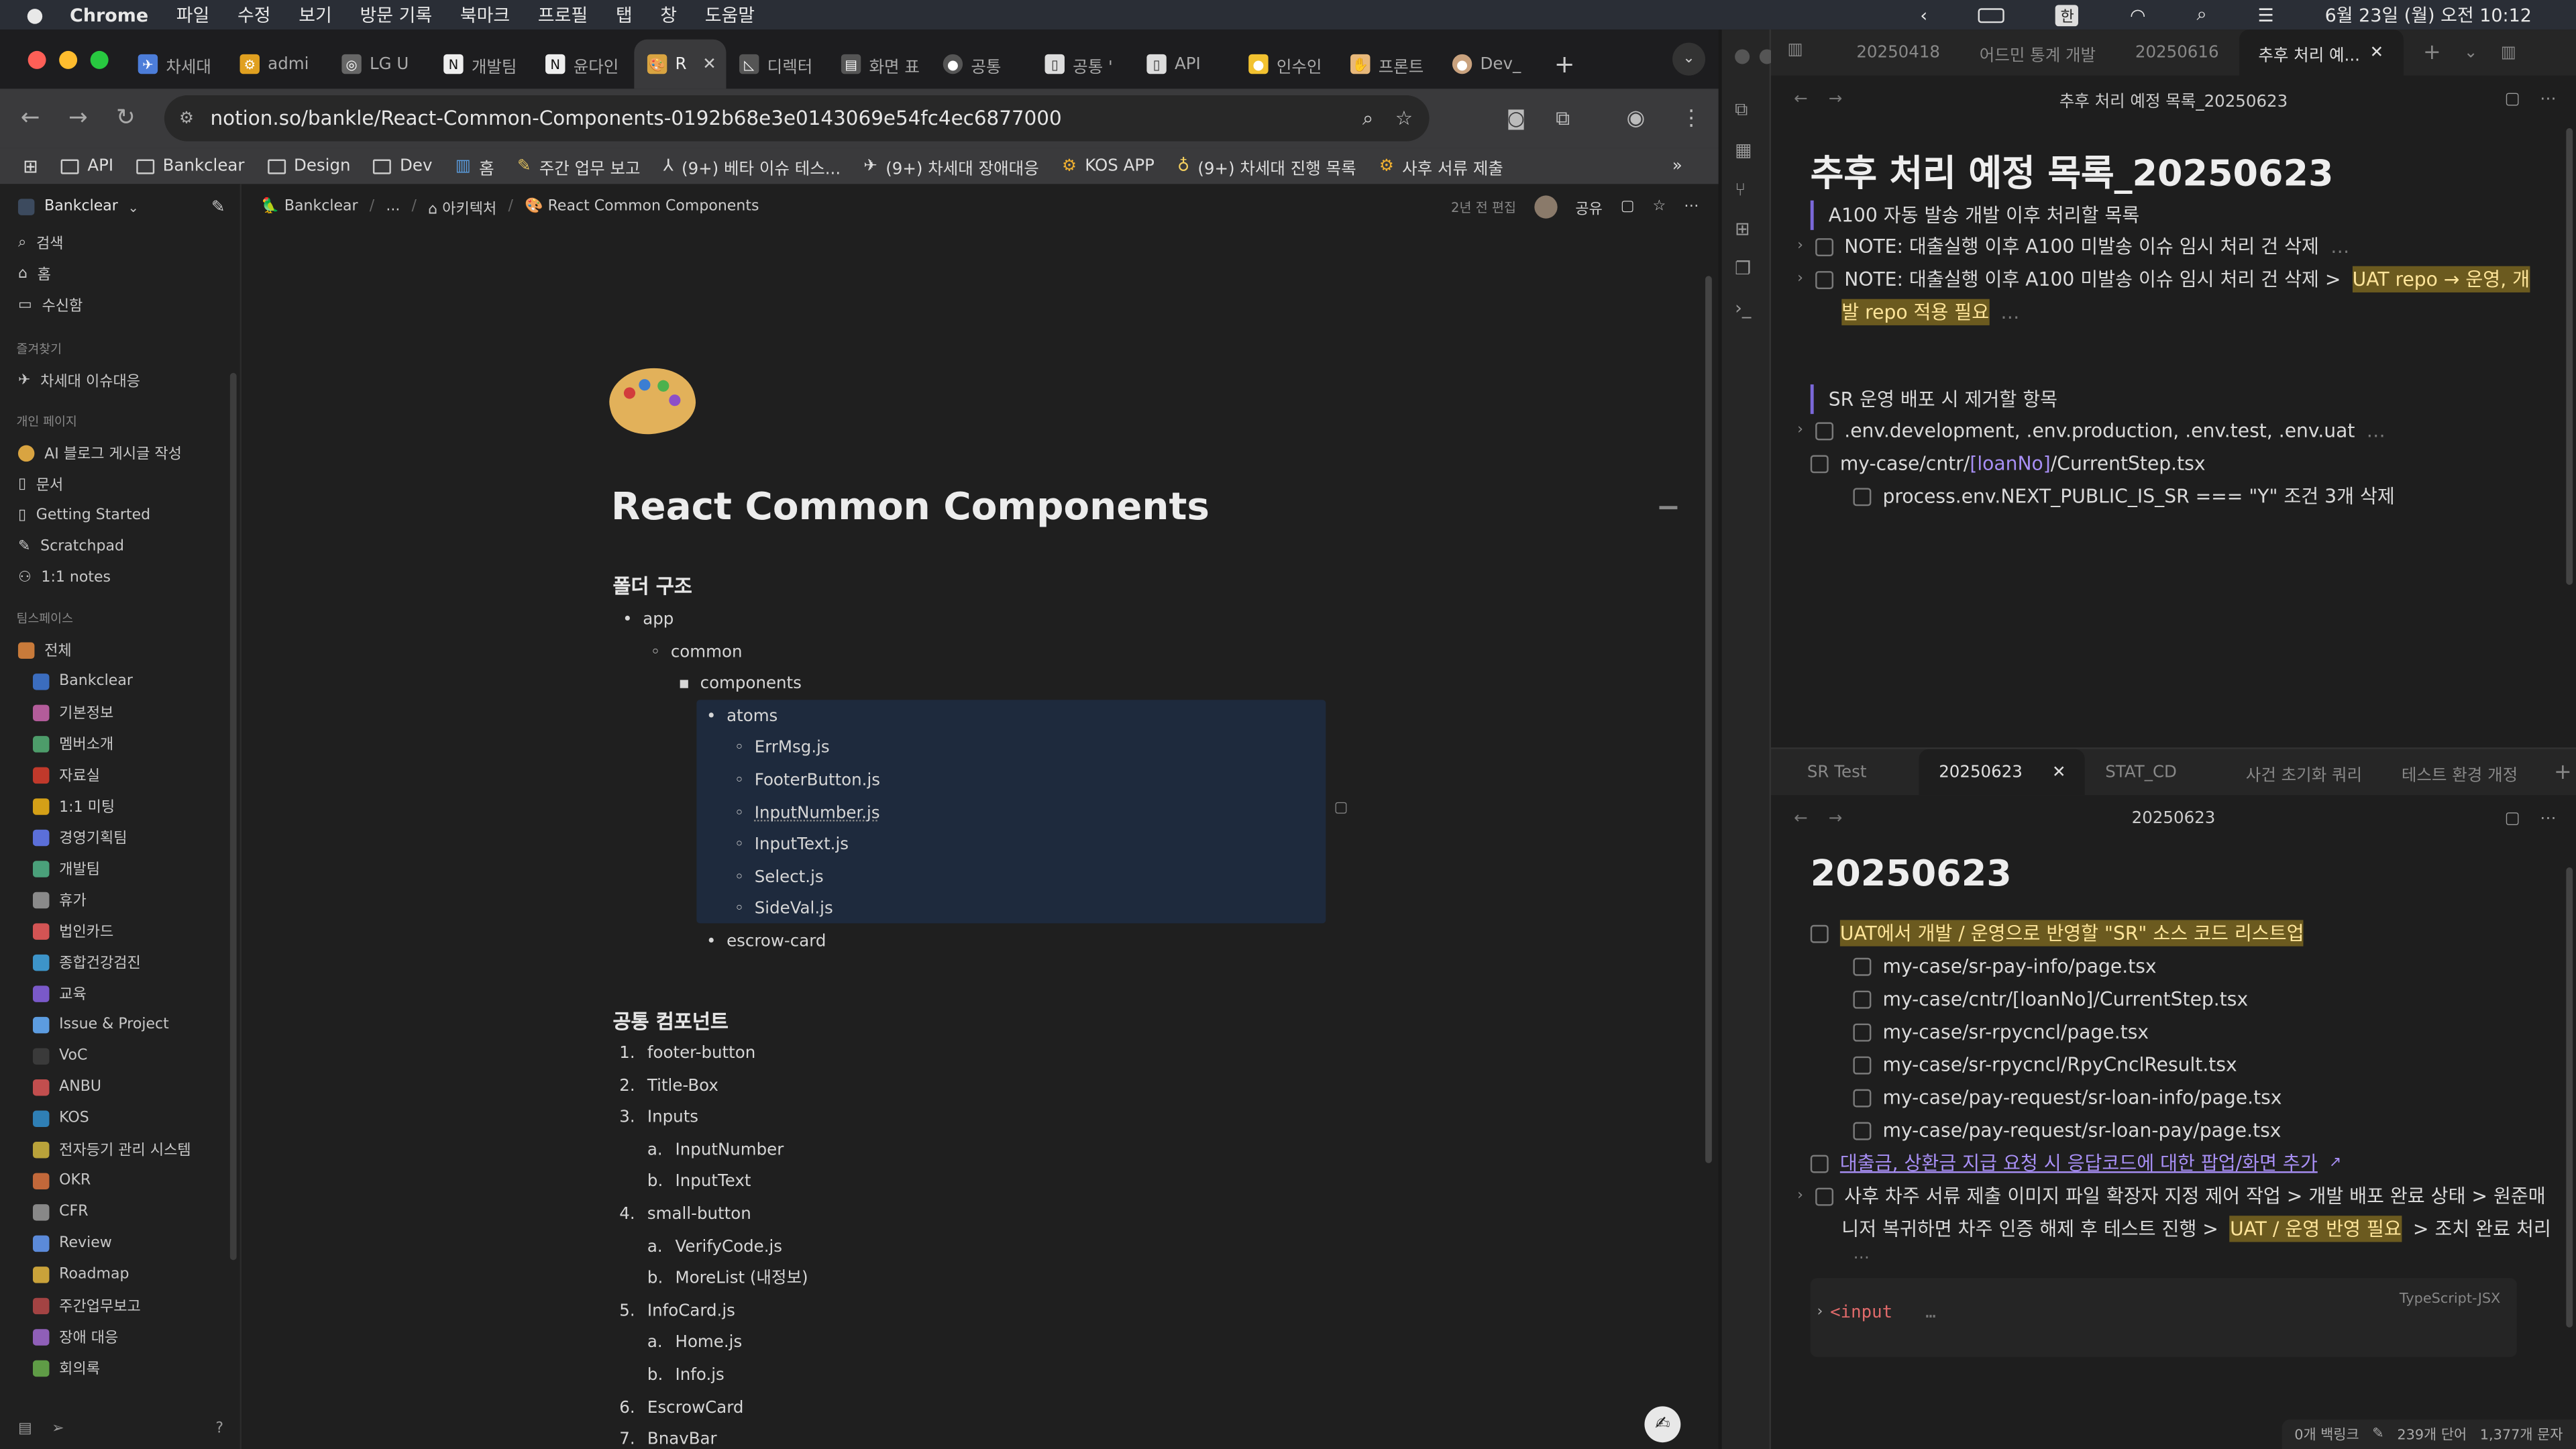 This screenshot has width=2576, height=1449. I want to click on menu-item-bookmarks: 북마크, so click(485, 14).